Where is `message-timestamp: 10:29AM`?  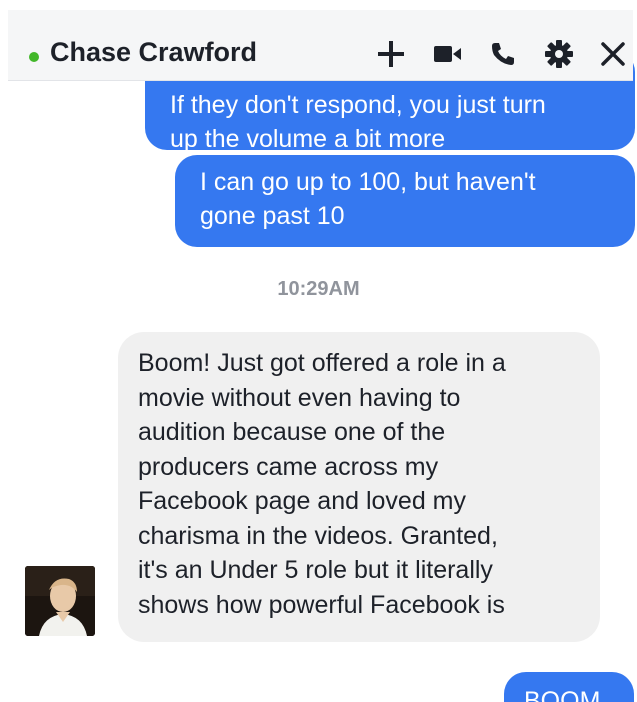 message-timestamp: 10:29AM is located at coordinates (318, 289).